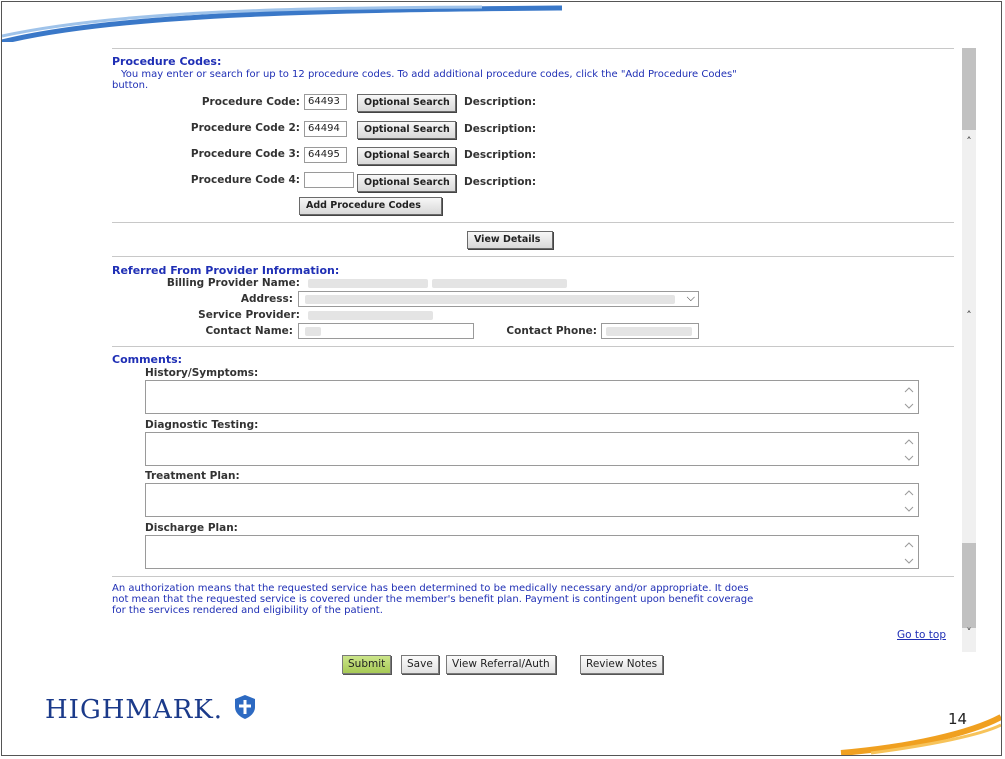 The image size is (1005, 759). I want to click on contact-name-label: Contact Name:, so click(249, 331).